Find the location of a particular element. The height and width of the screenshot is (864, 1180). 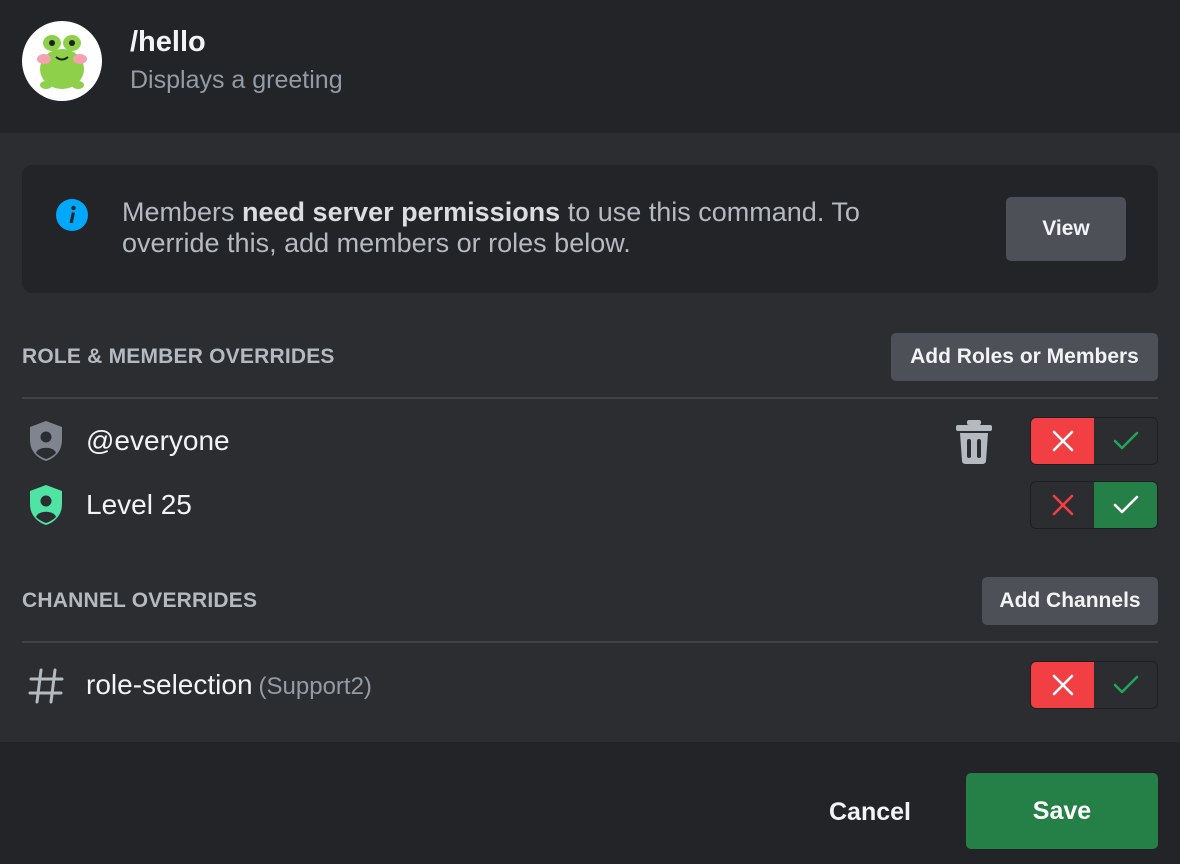

cancel-button: Cancel is located at coordinates (870, 812).